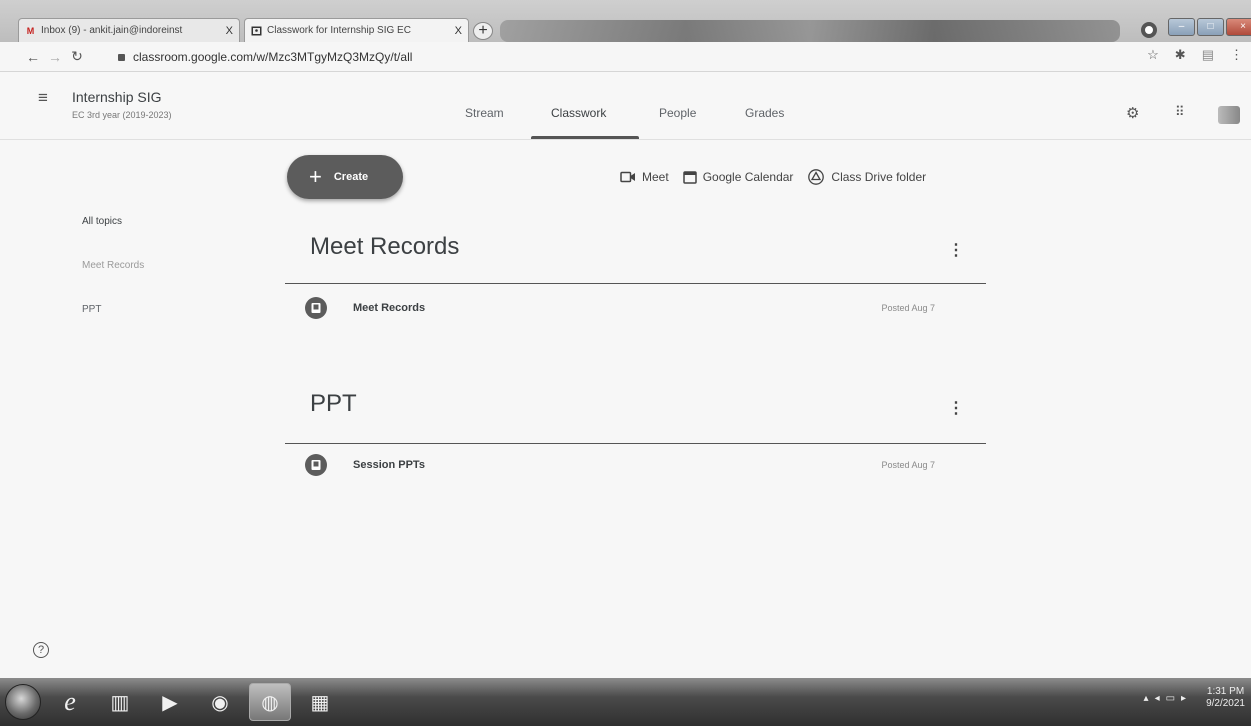 The height and width of the screenshot is (726, 1251). I want to click on tab-classwork: Classwork, so click(578, 113).